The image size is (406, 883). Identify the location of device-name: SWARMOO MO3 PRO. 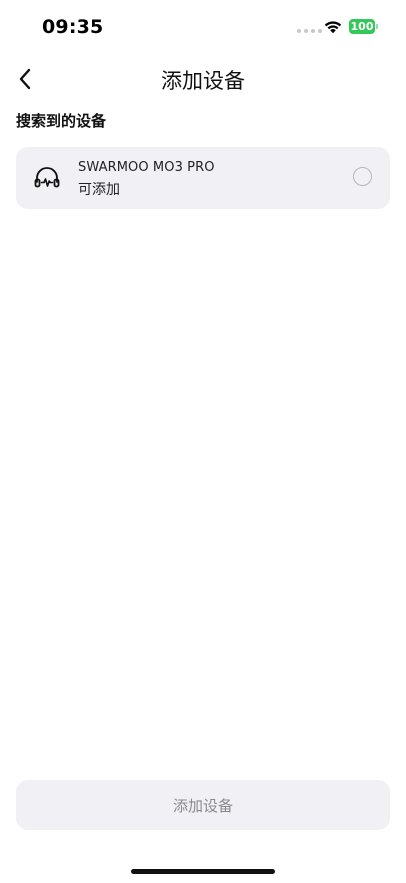
(146, 167).